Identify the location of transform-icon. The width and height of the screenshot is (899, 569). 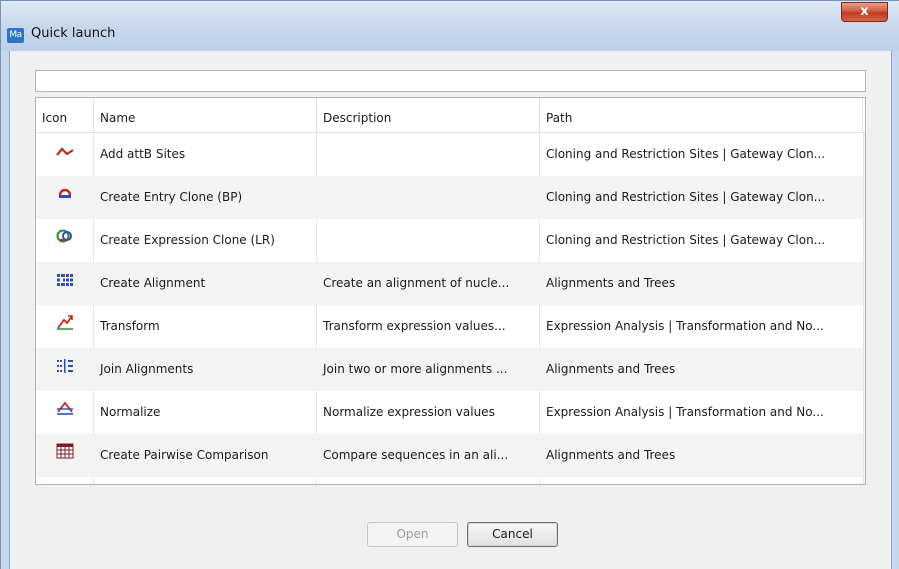
(65, 326).